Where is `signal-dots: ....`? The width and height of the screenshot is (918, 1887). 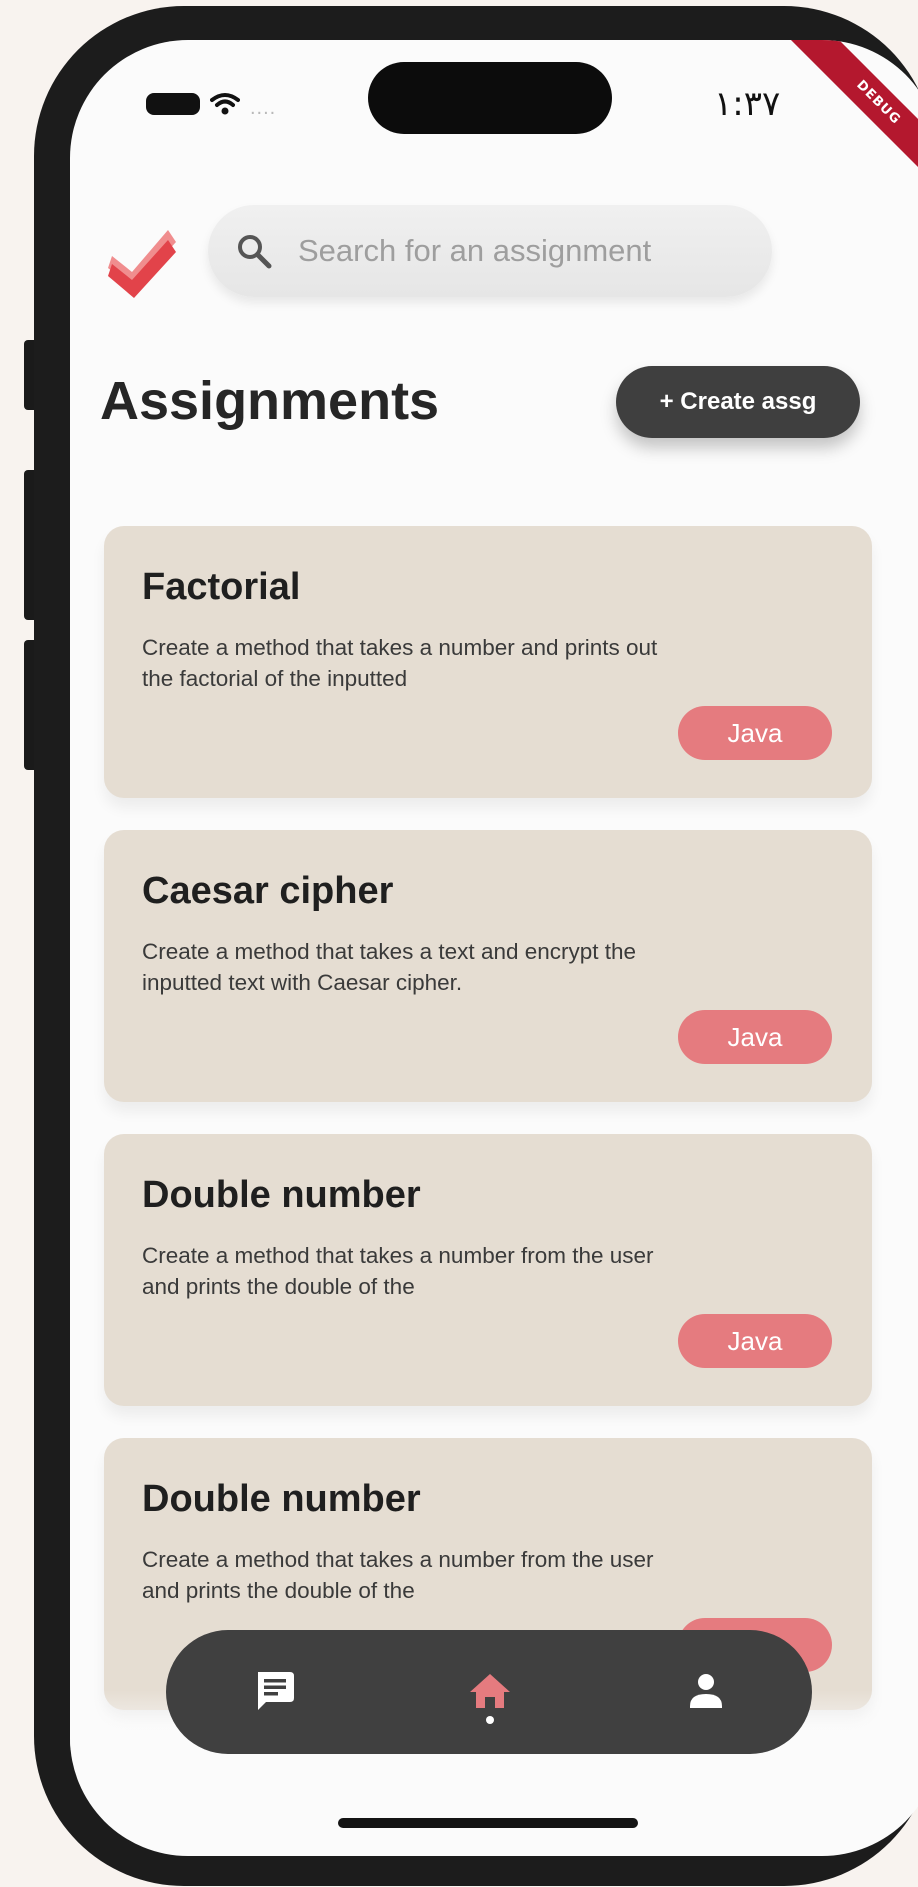
signal-dots: .... is located at coordinates (263, 107).